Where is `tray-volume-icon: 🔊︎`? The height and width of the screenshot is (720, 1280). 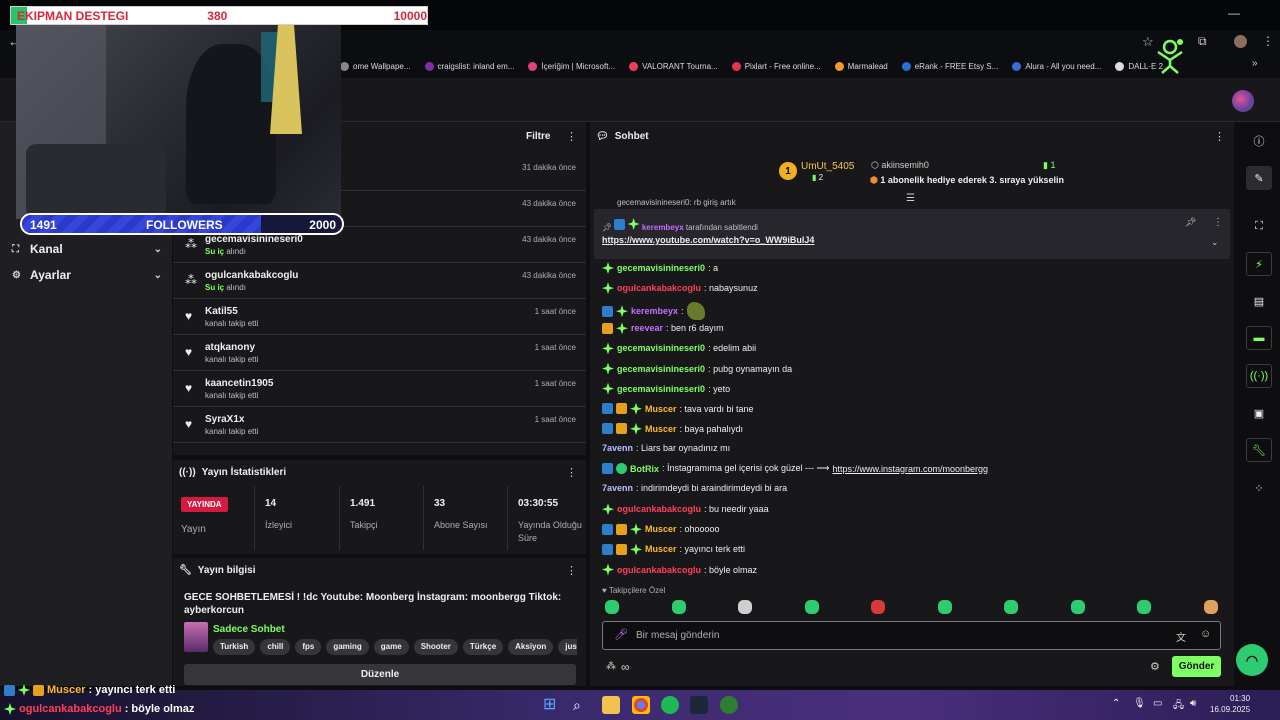 tray-volume-icon: 🔊︎ is located at coordinates (1193, 703).